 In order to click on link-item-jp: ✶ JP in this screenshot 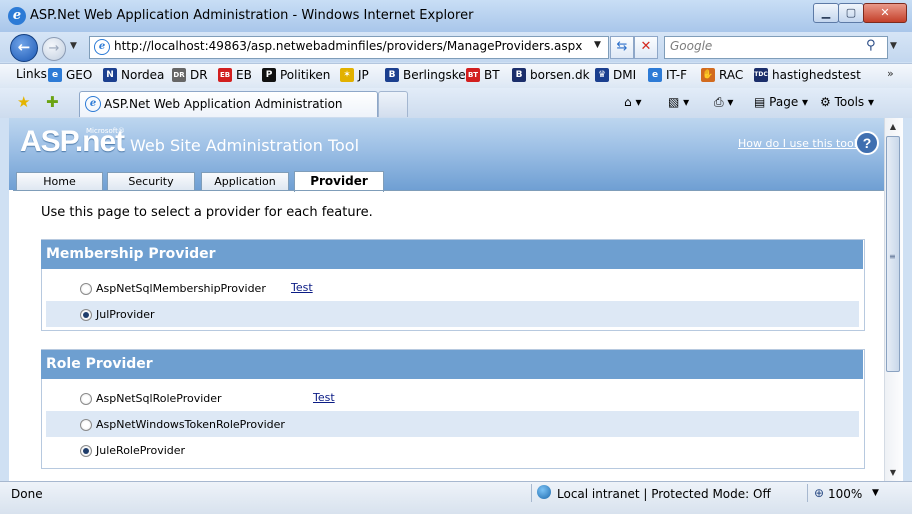, I will do `click(354, 75)`.